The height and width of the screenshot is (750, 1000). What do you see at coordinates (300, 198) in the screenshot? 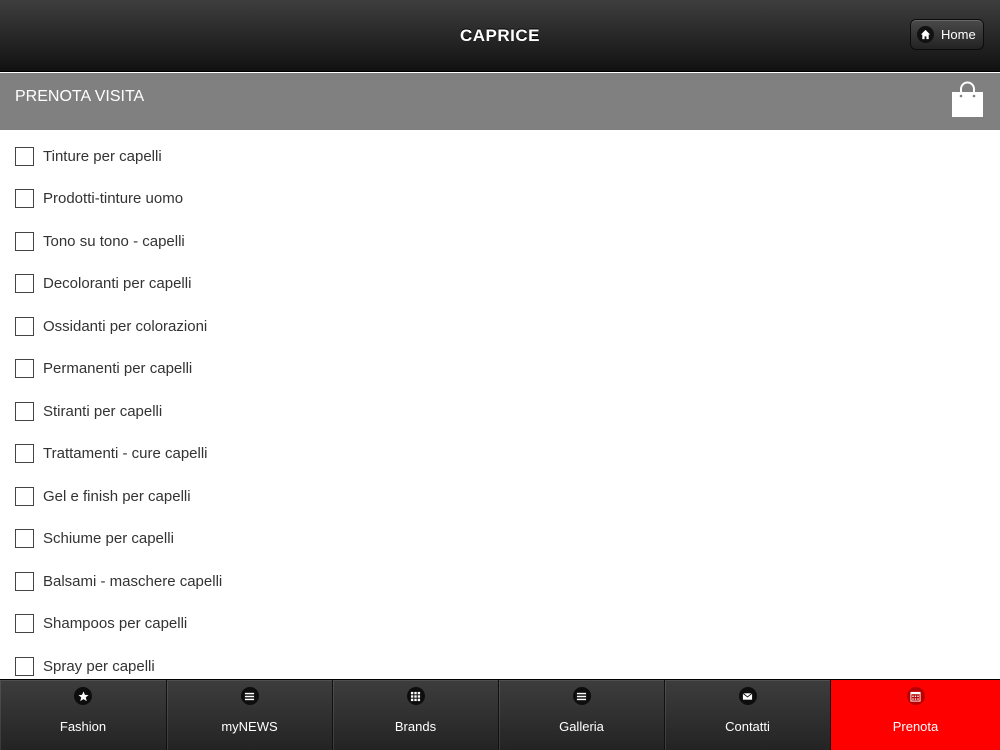
I see `list-item: Prodotti-tinture uomo` at bounding box center [300, 198].